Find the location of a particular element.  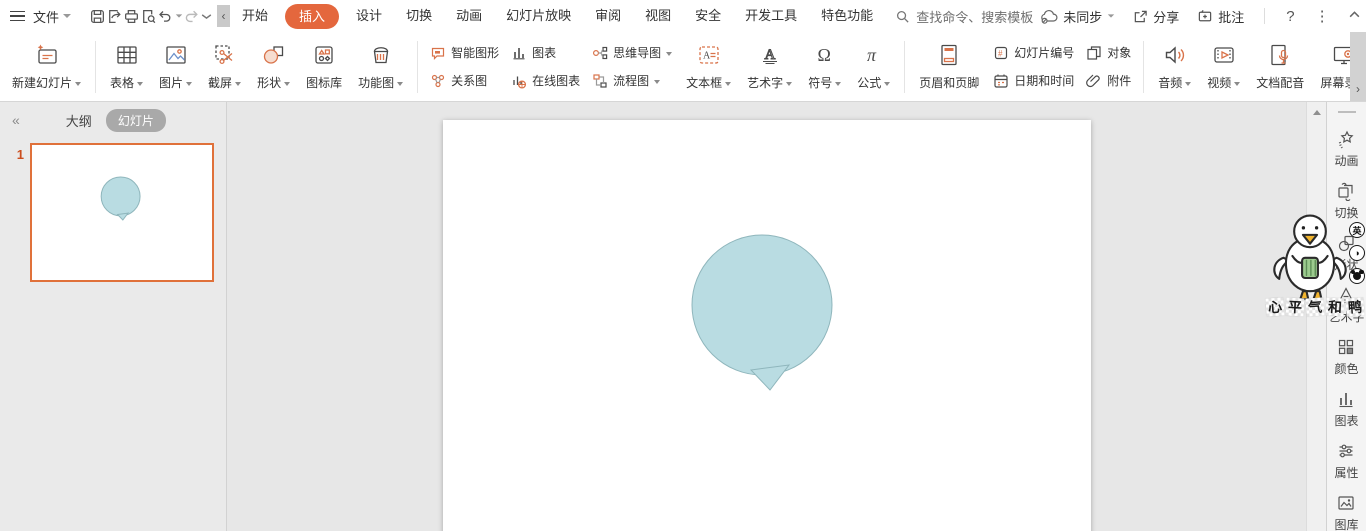

header-footer-button: 页眉和页脚 is located at coordinates (949, 67).